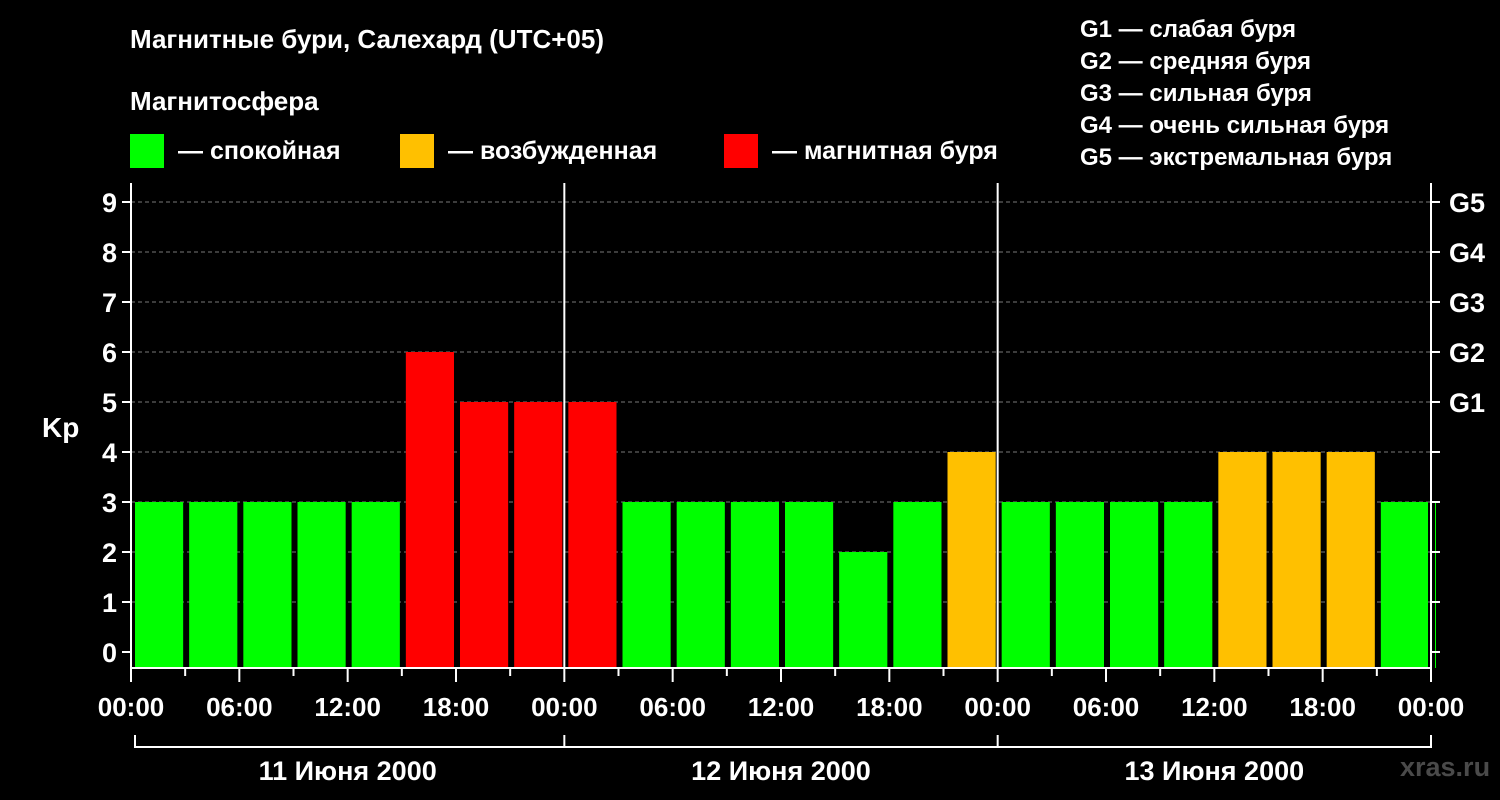 The image size is (1500, 800). Describe the element at coordinates (109, 503) in the screenshot. I see `y-tick-label-3: 3` at that location.